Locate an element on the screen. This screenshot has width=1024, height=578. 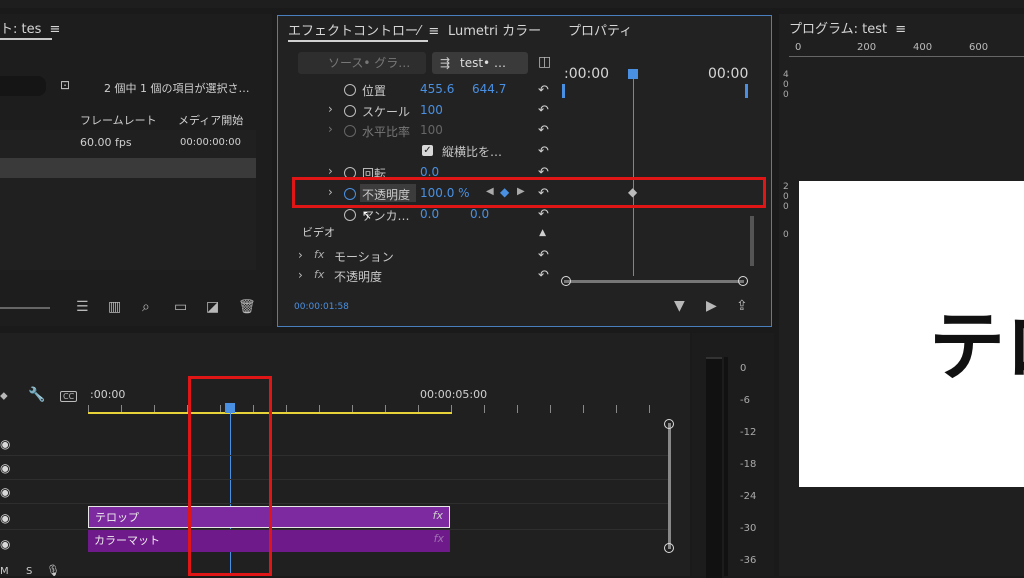
kf-zoom-scrollbar is located at coordinates (654, 281).